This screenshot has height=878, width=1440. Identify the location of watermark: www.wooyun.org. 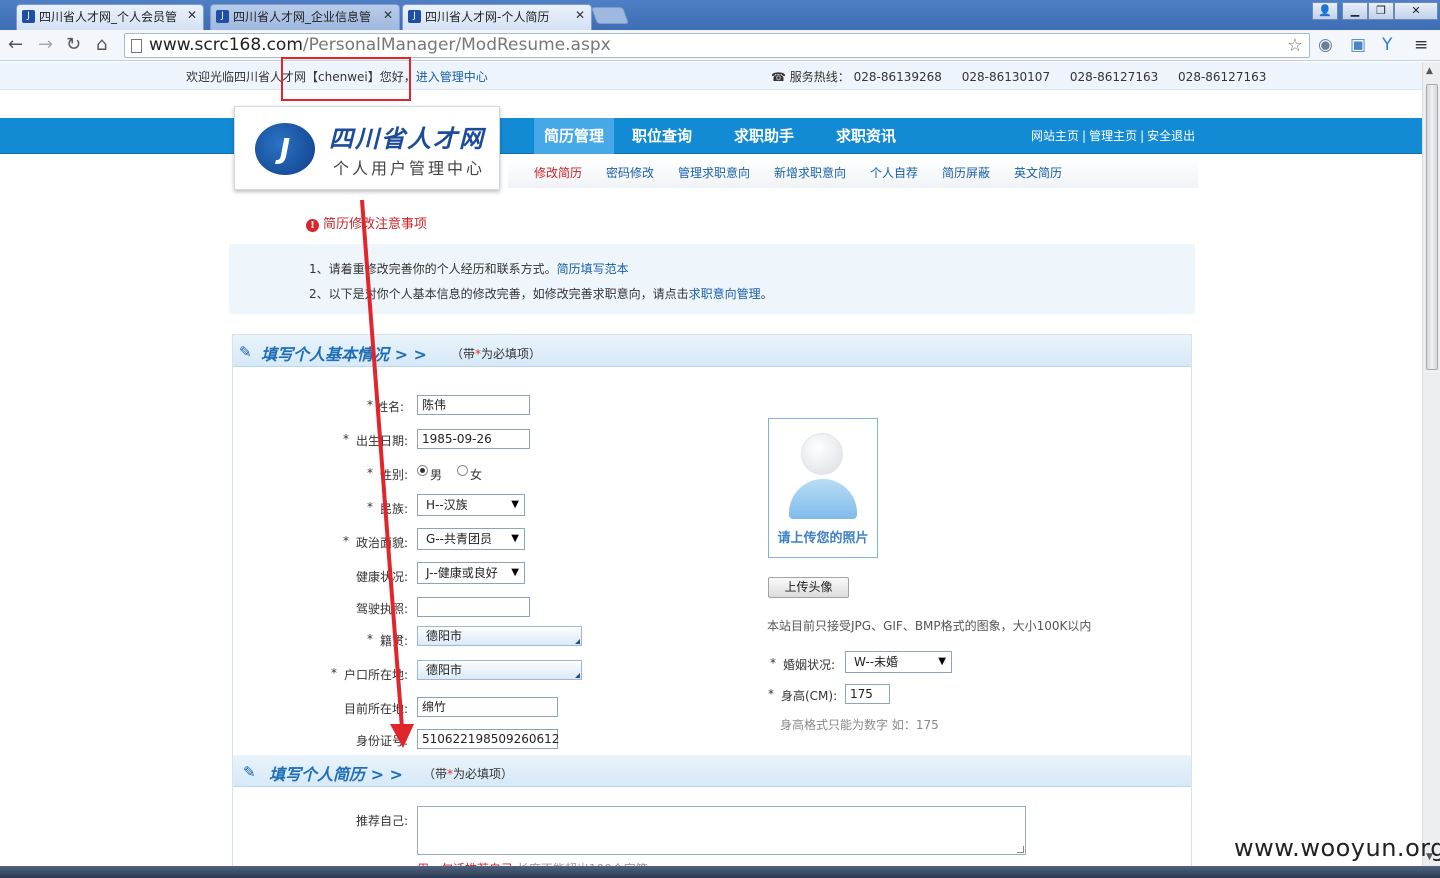
(1337, 848).